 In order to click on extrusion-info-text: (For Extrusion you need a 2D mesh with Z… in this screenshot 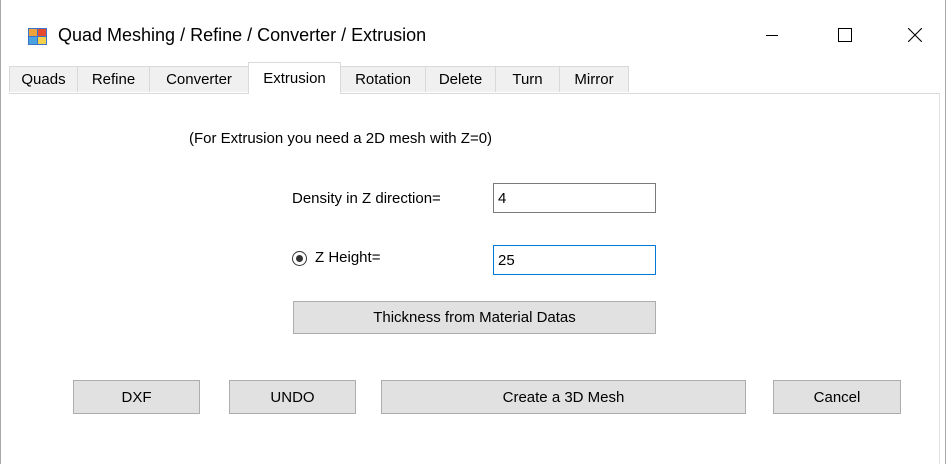, I will do `click(341, 138)`.